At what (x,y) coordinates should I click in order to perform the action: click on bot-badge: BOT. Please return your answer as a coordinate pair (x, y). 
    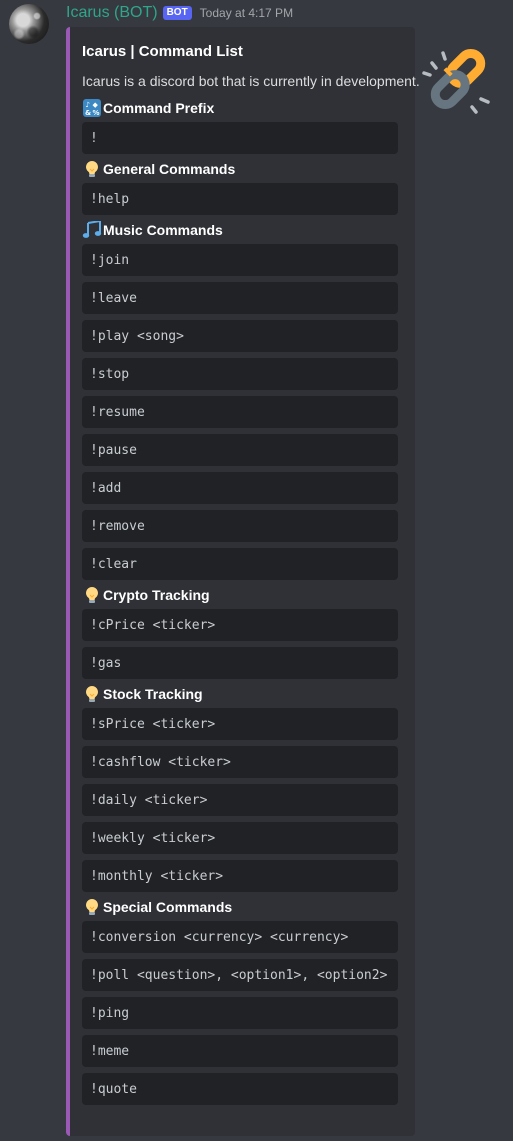
    Looking at the image, I should click on (177, 13).